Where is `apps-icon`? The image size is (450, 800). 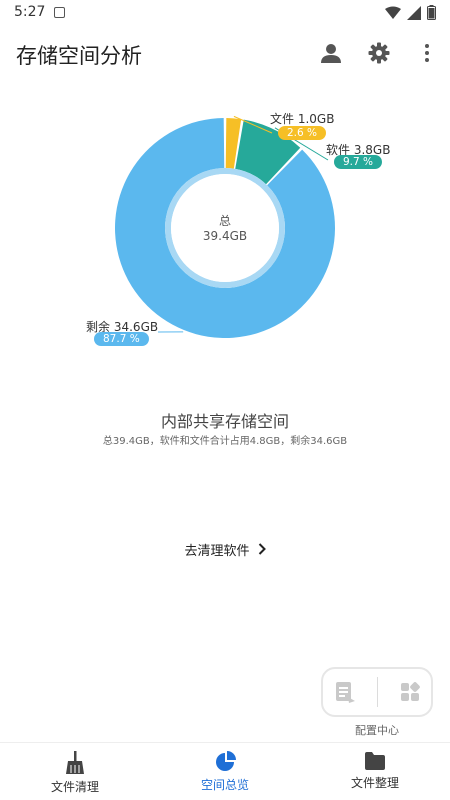 apps-icon is located at coordinates (410, 692).